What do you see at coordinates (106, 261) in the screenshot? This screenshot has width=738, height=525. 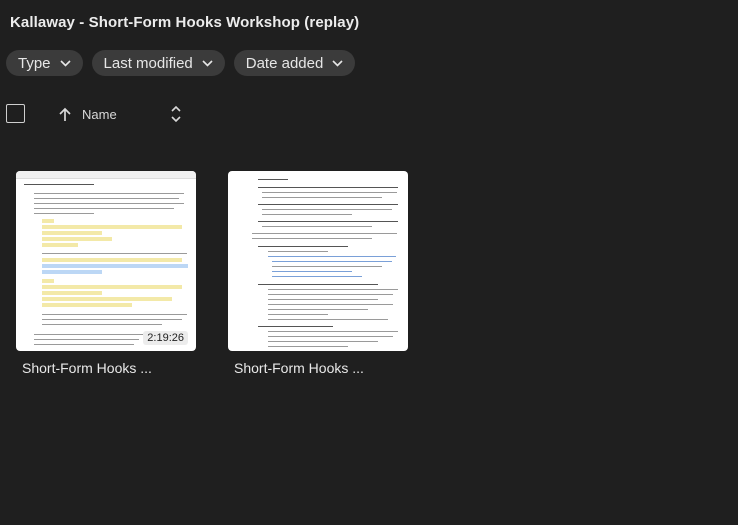 I see `file-thumbnail: 2:19:26` at bounding box center [106, 261].